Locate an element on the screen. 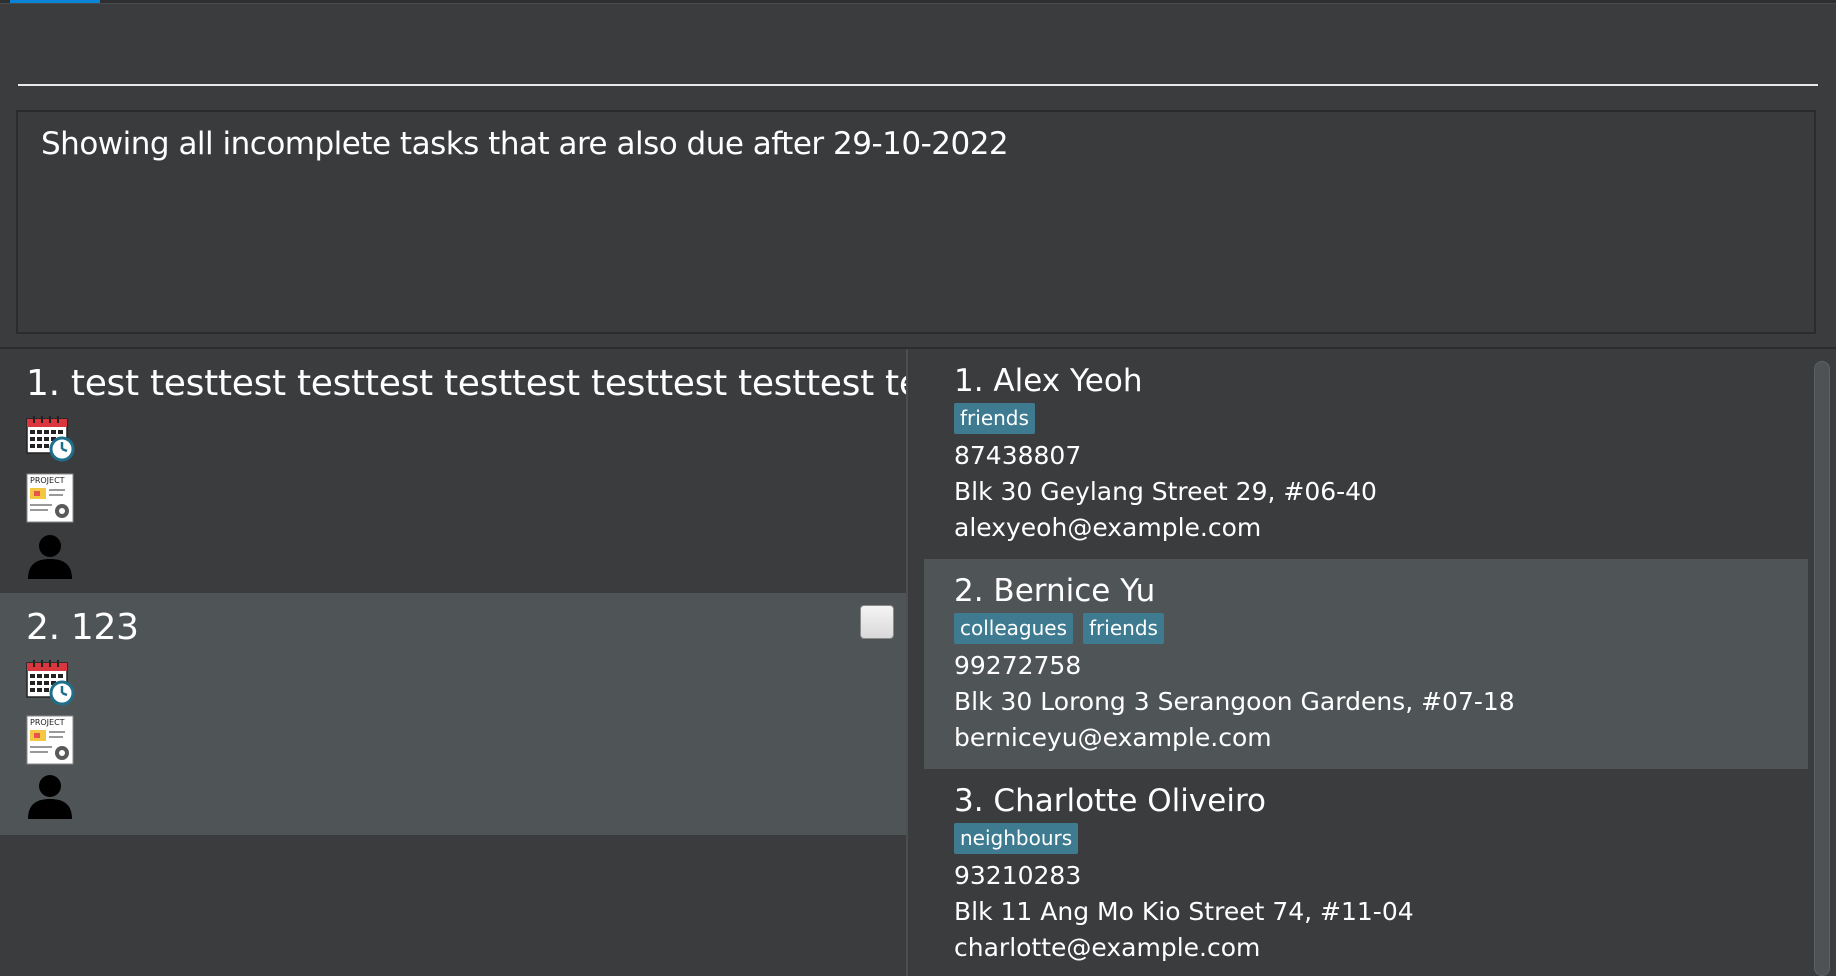 This screenshot has width=1836, height=976. person-name: 3. Charlotte Oliveiro is located at coordinates (1110, 801).